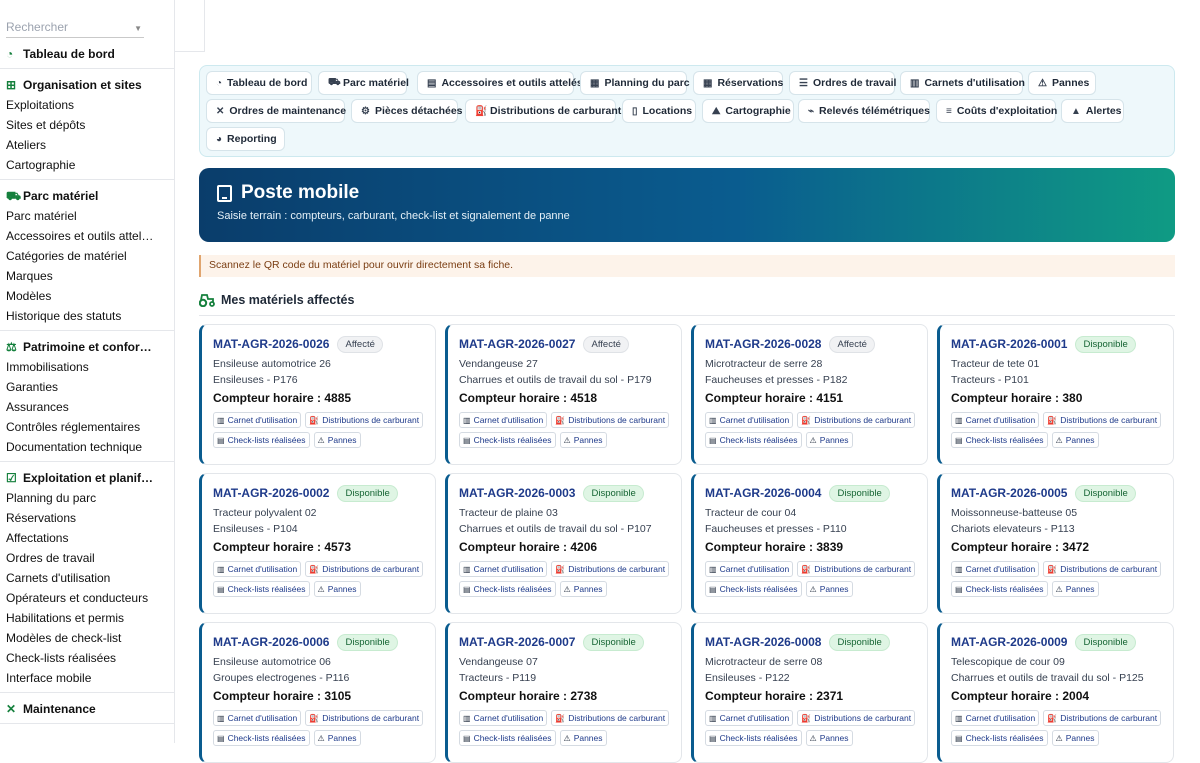  I want to click on nav-calendar: ▦ Planning du parc, so click(635, 83).